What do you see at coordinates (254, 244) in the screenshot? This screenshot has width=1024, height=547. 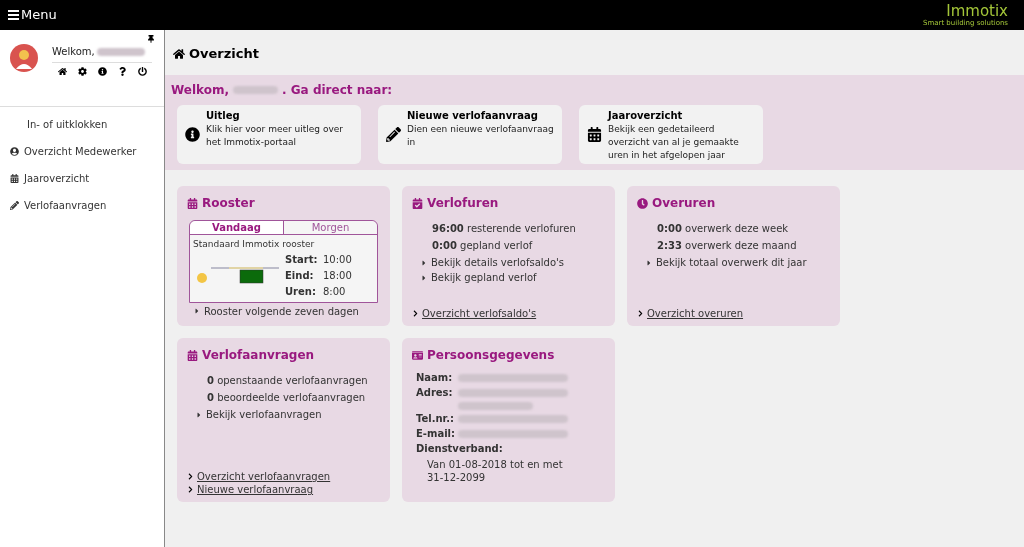 I see `schedule-name: Standaard Immotix rooster` at bounding box center [254, 244].